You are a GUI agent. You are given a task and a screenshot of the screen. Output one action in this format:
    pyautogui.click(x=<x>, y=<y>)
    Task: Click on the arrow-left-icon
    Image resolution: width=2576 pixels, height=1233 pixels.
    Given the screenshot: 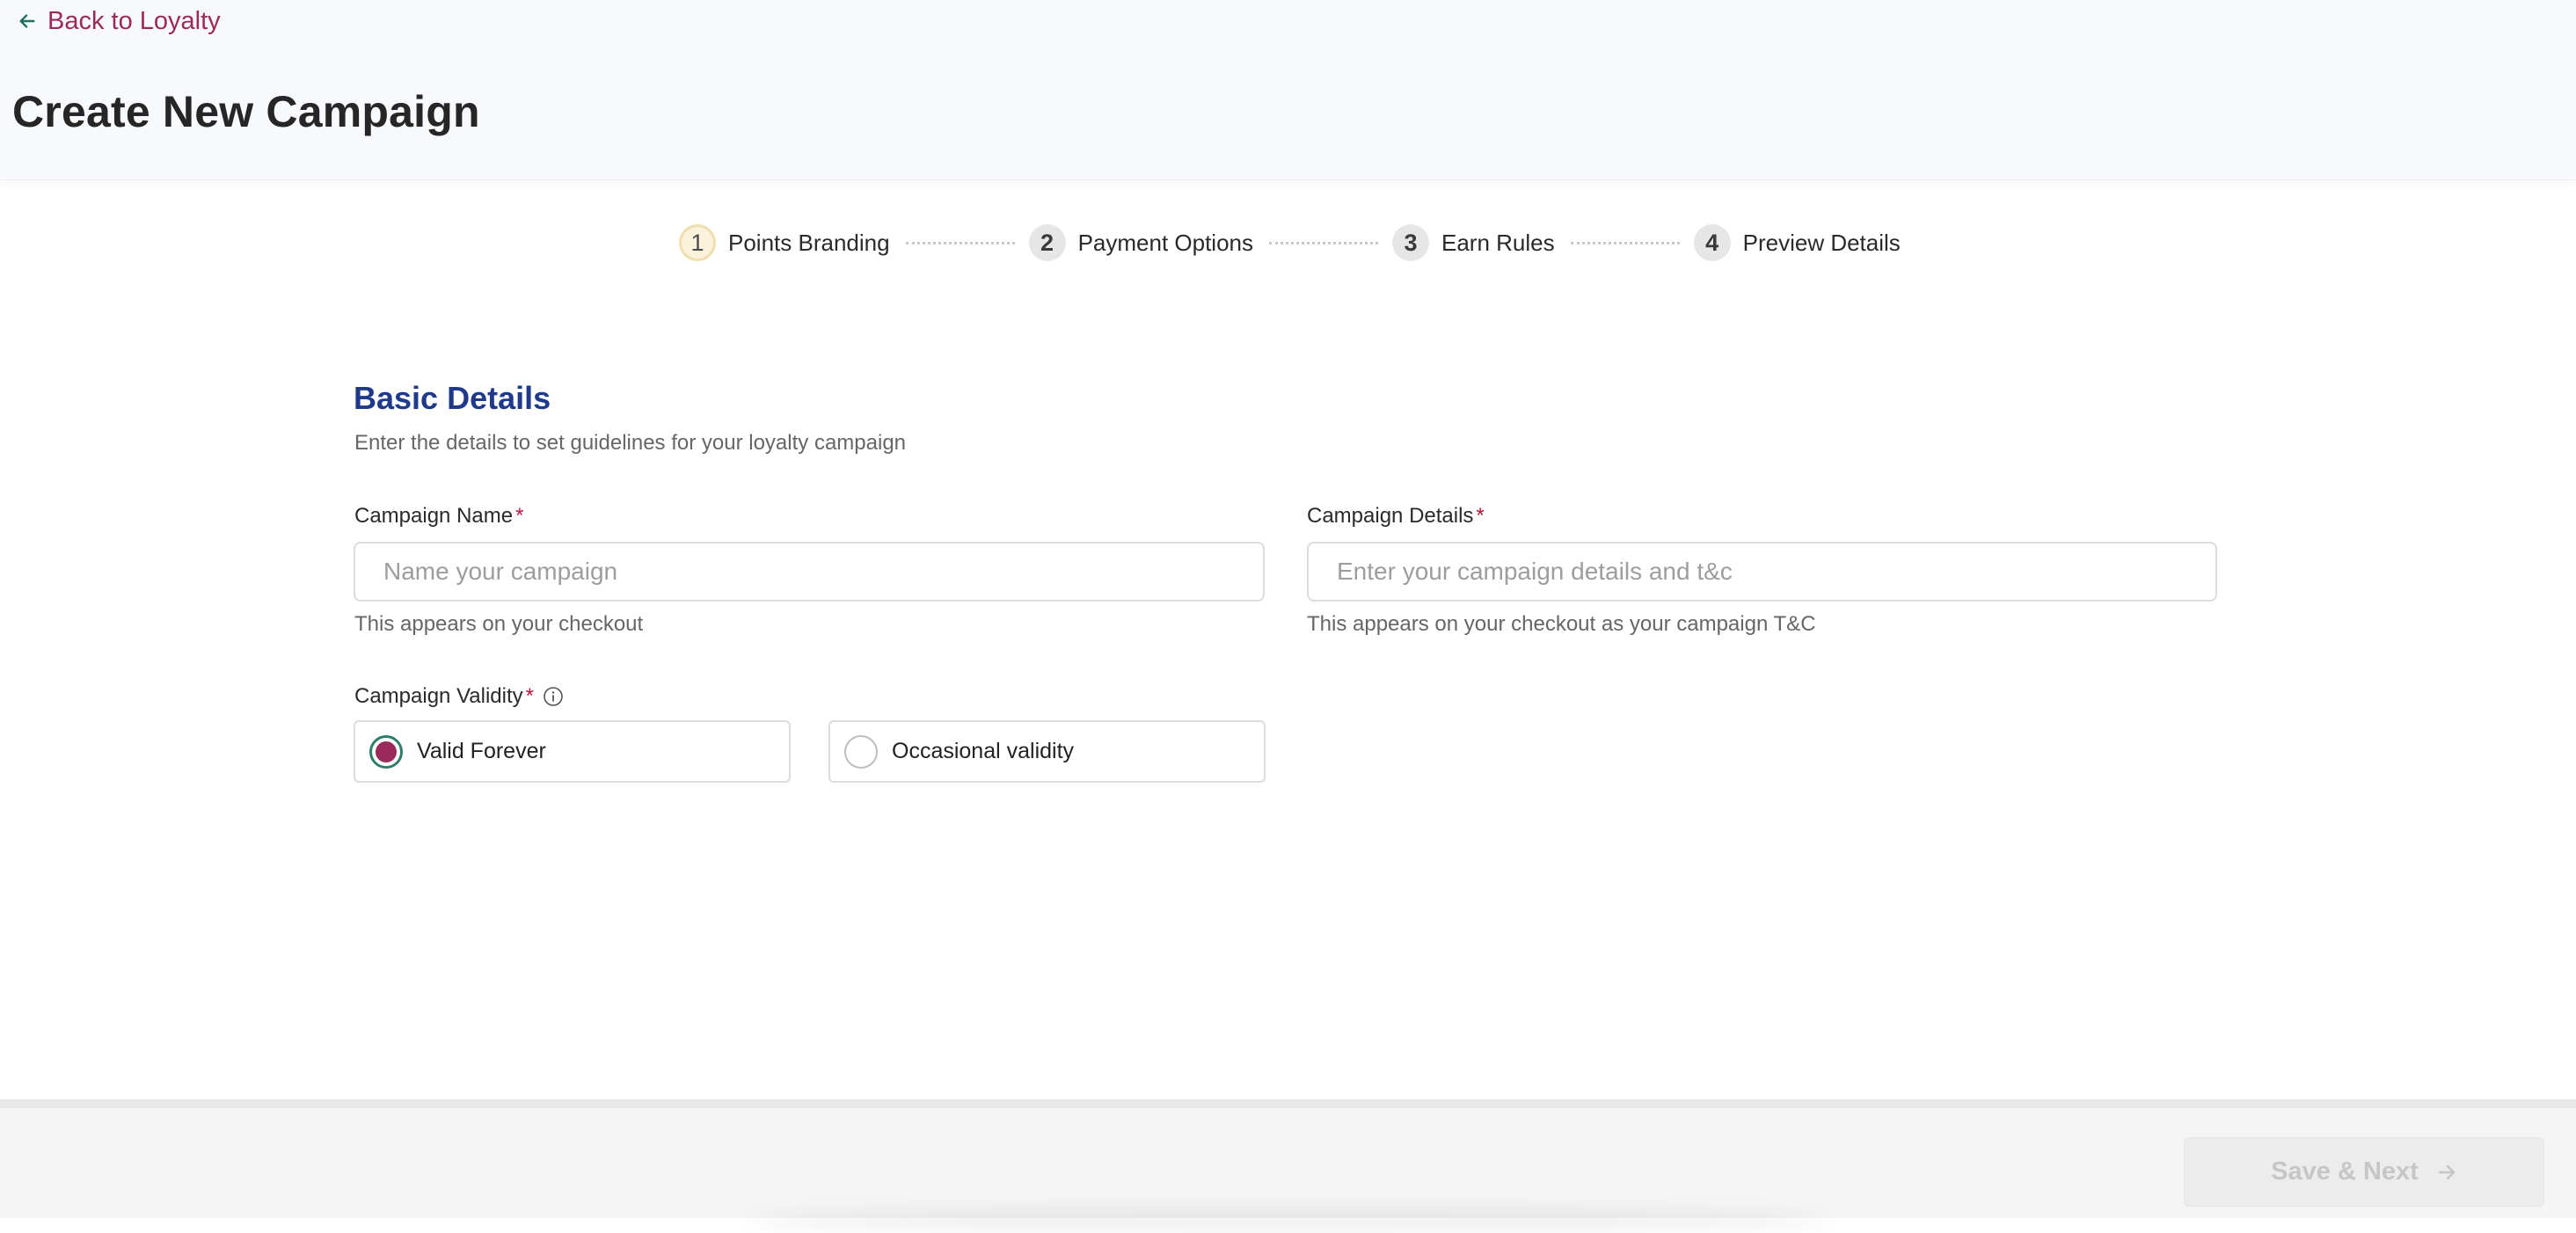 What is the action you would take?
    pyautogui.click(x=27, y=21)
    